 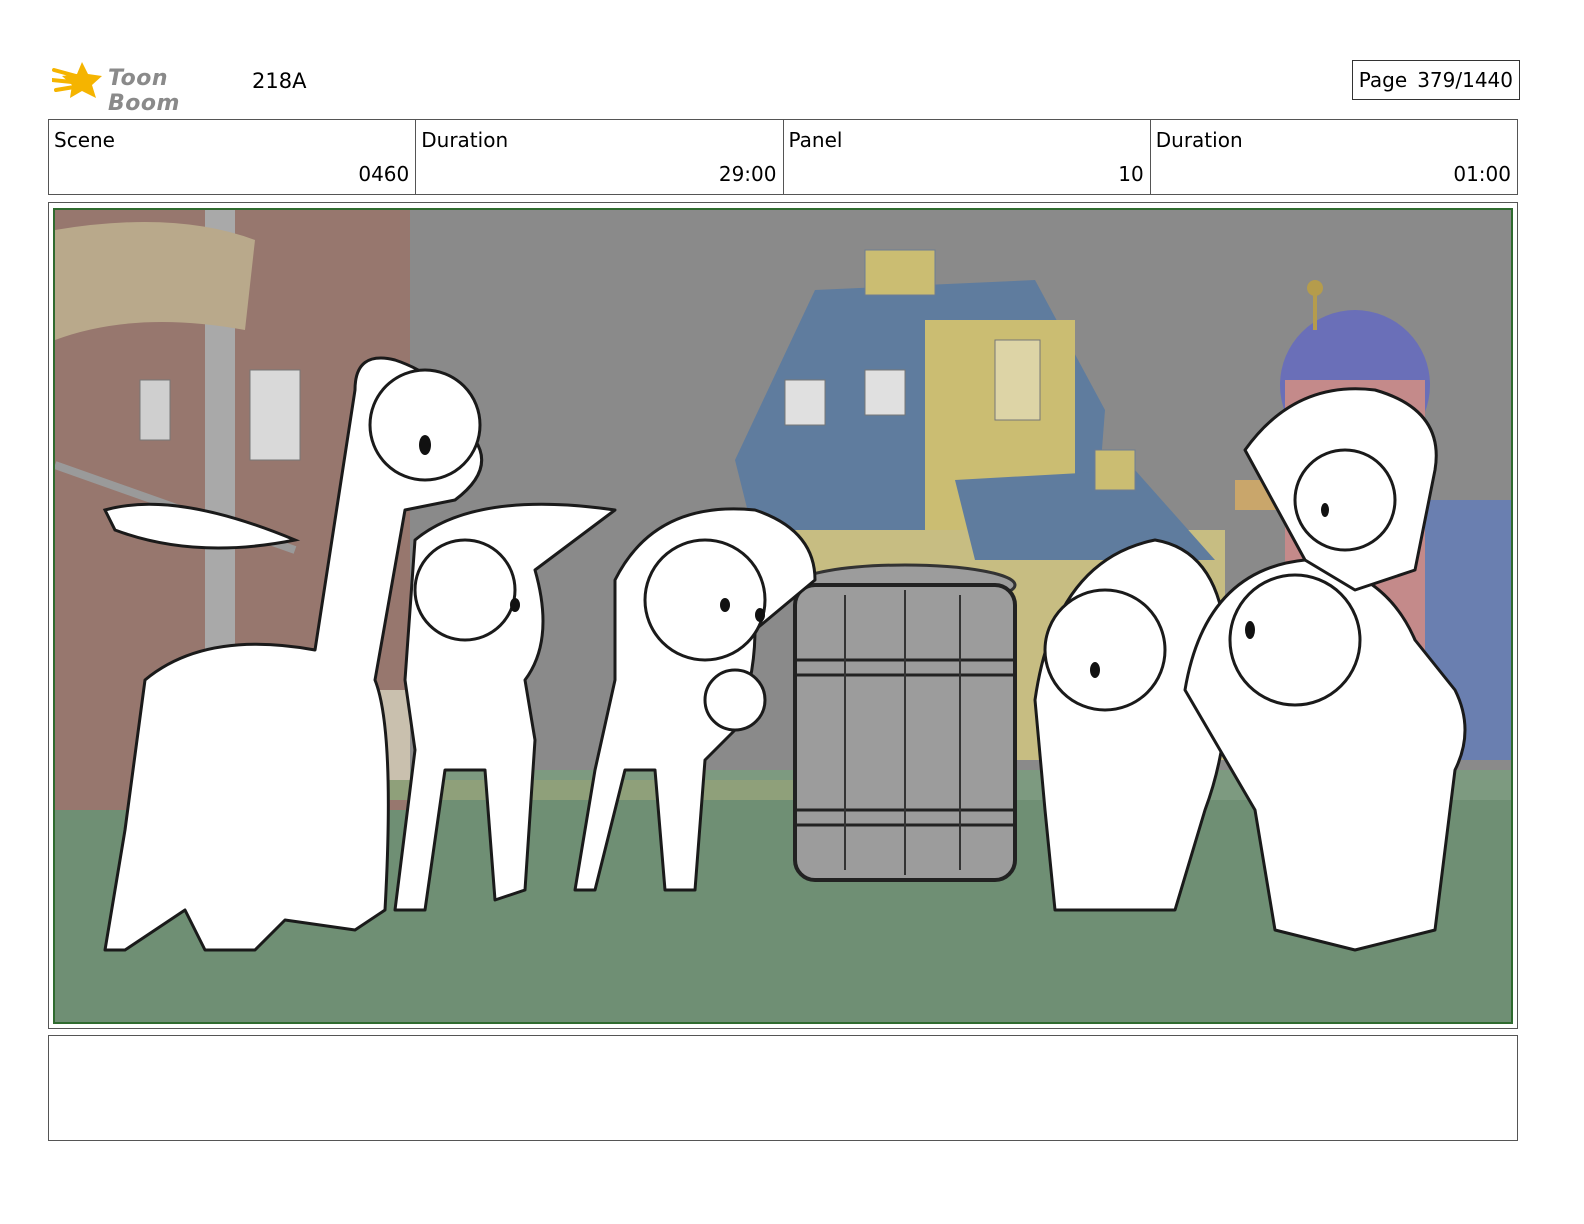 What do you see at coordinates (279, 81) in the screenshot?
I see `project-code: 218A` at bounding box center [279, 81].